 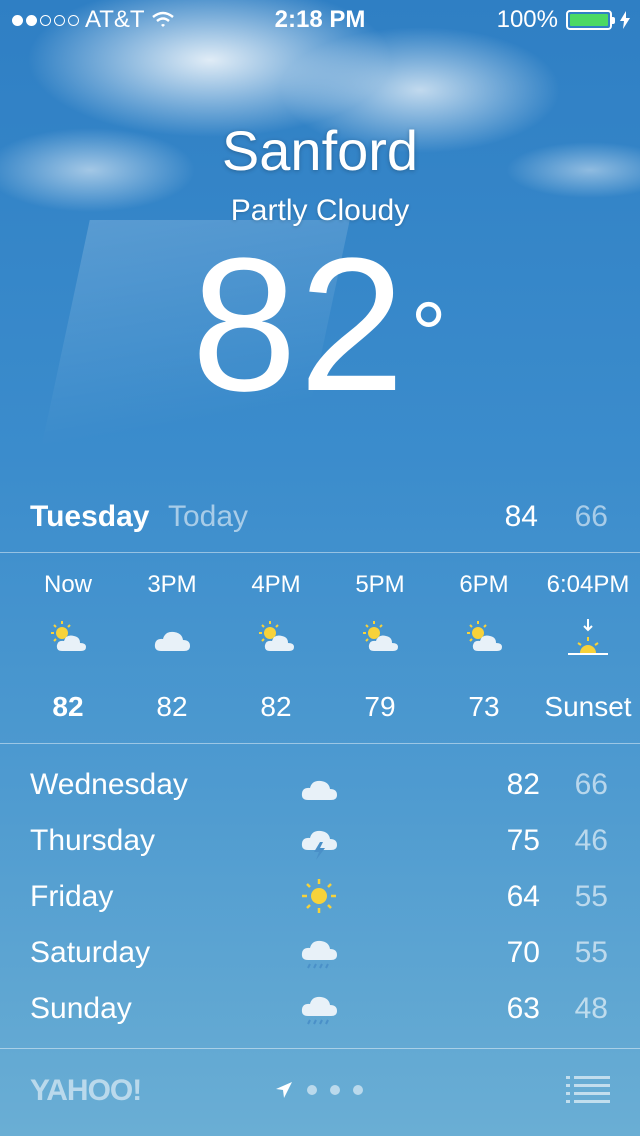 I want to click on battery-percentage: 100%, so click(x=527, y=19).